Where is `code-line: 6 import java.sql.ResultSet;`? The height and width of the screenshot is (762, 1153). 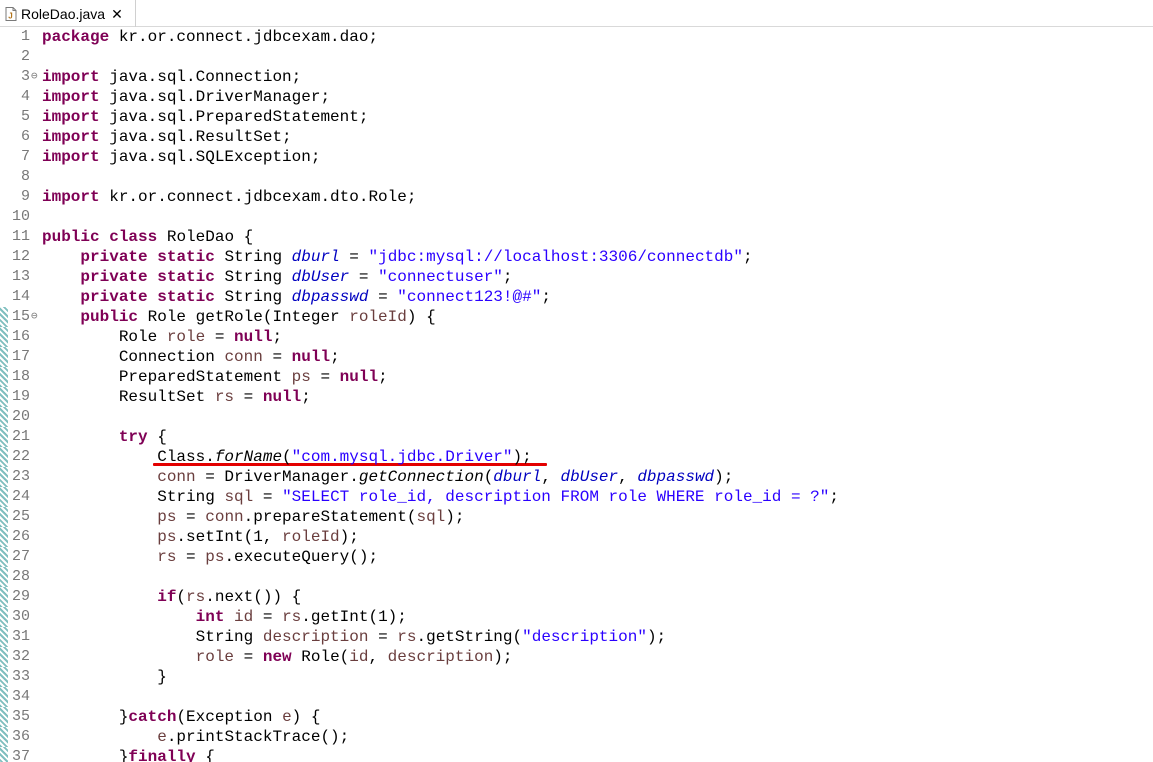
code-line: 6 import java.sql.ResultSet; is located at coordinates (576, 137).